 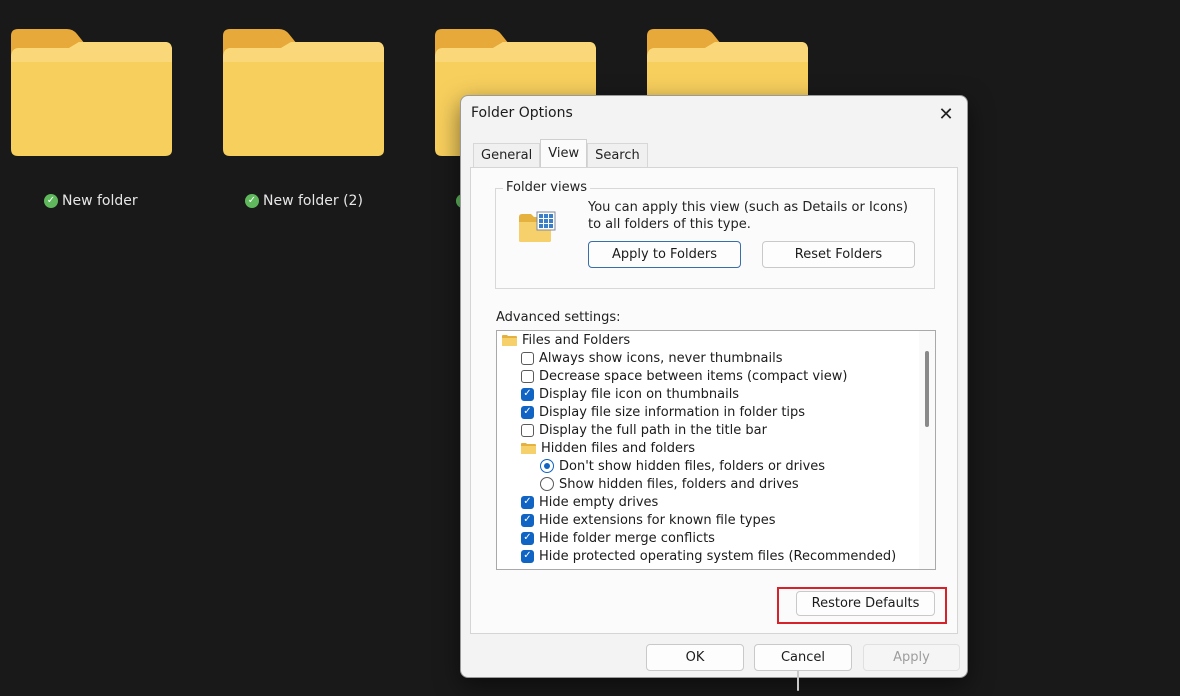 What do you see at coordinates (639, 394) in the screenshot?
I see `option-label: Display file icon on thumbnails` at bounding box center [639, 394].